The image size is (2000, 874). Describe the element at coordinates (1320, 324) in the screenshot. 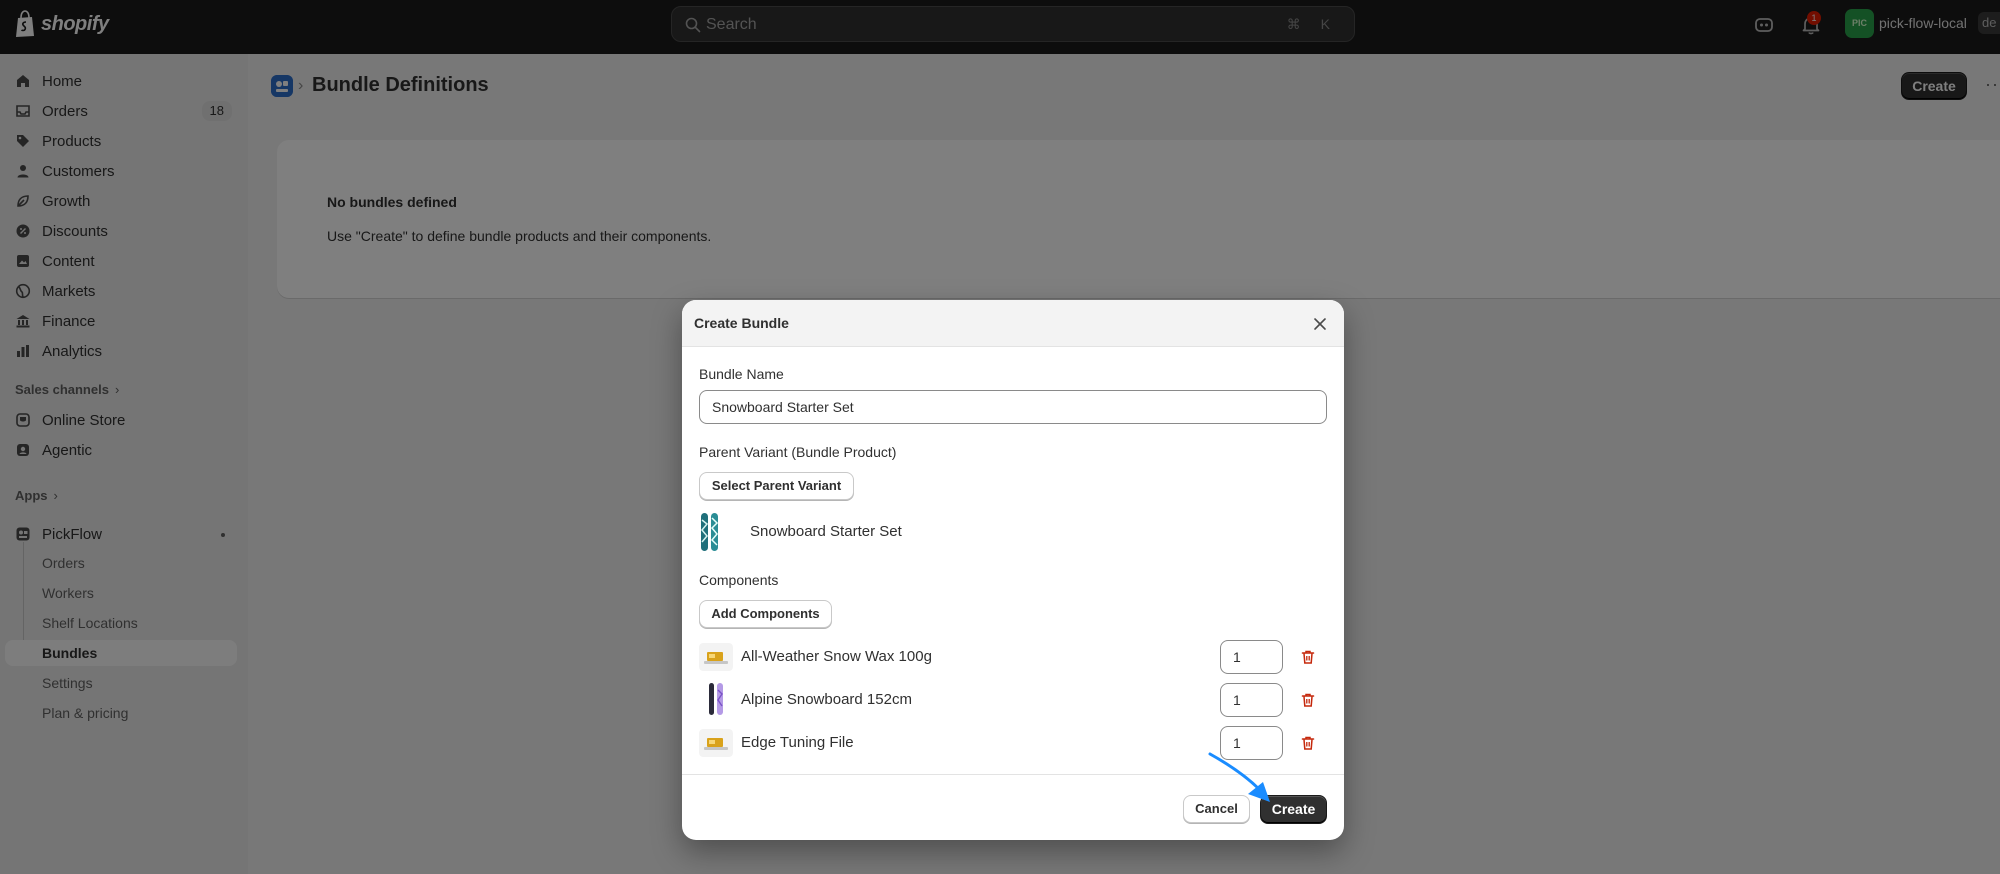

I see `close-icon` at that location.